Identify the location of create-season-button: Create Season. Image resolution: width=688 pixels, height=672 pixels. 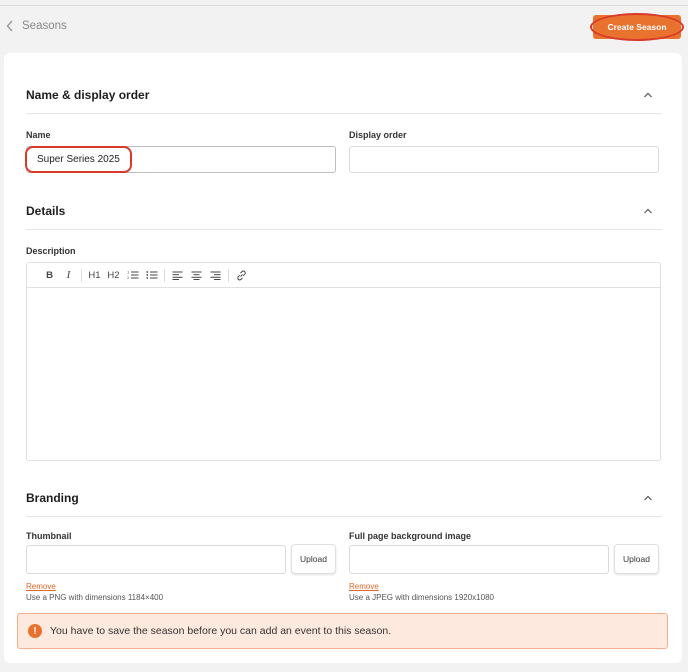
(637, 27).